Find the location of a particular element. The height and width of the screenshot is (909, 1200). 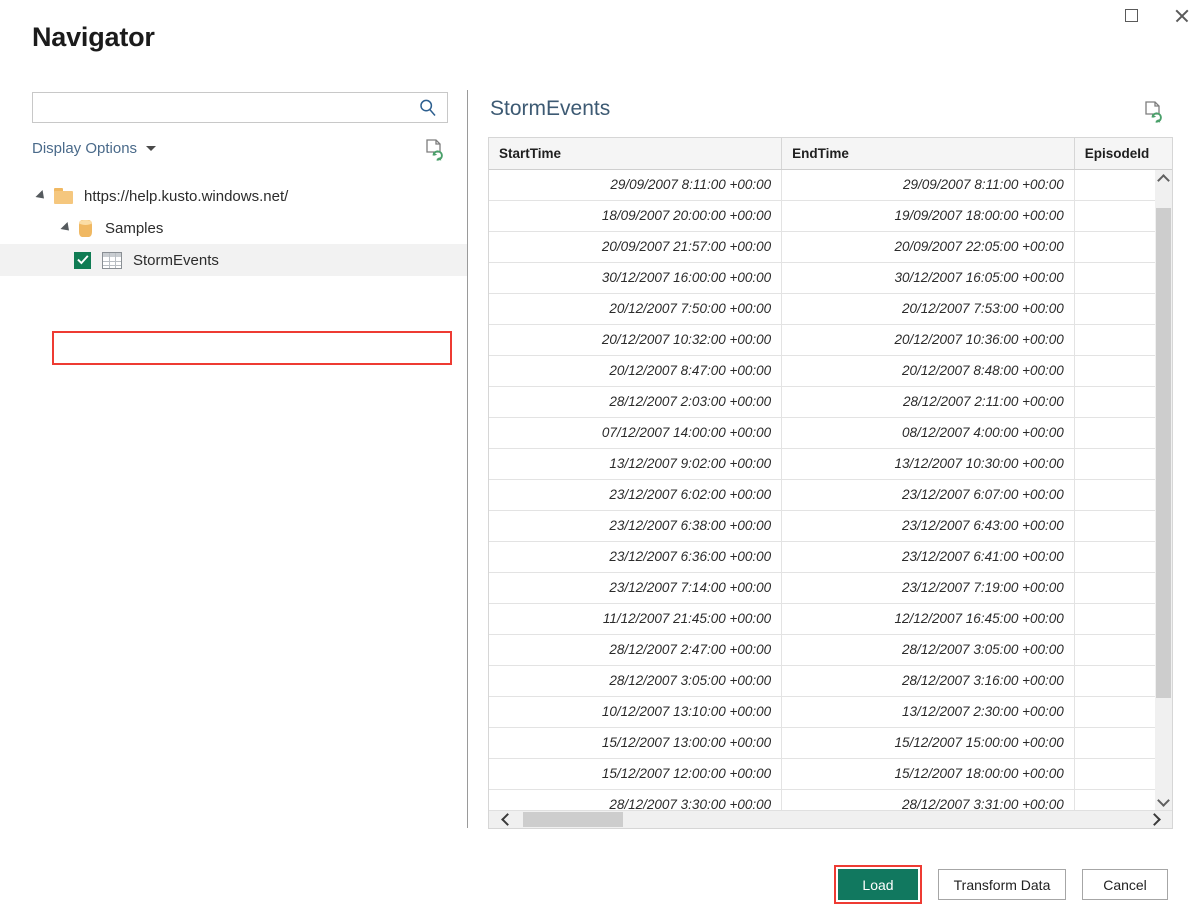

horizontal-scrollbar is located at coordinates (830, 819).